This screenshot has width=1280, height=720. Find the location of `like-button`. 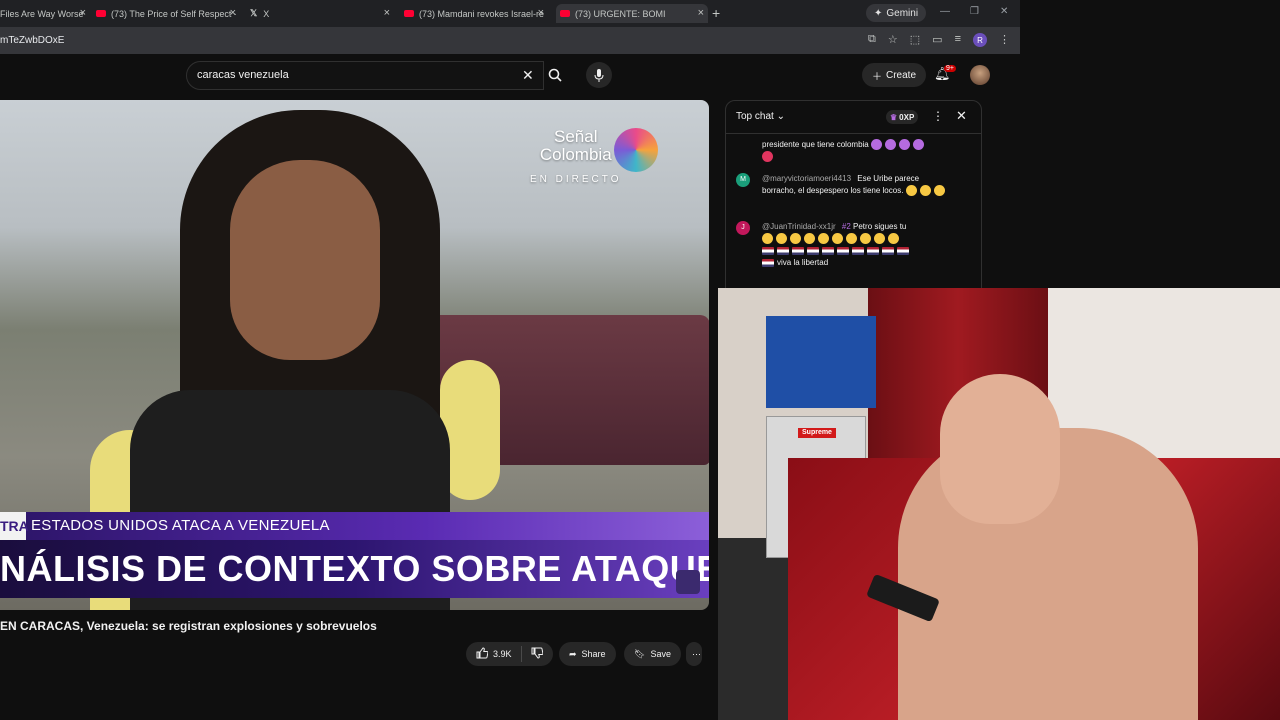

like-button is located at coordinates (482, 654).